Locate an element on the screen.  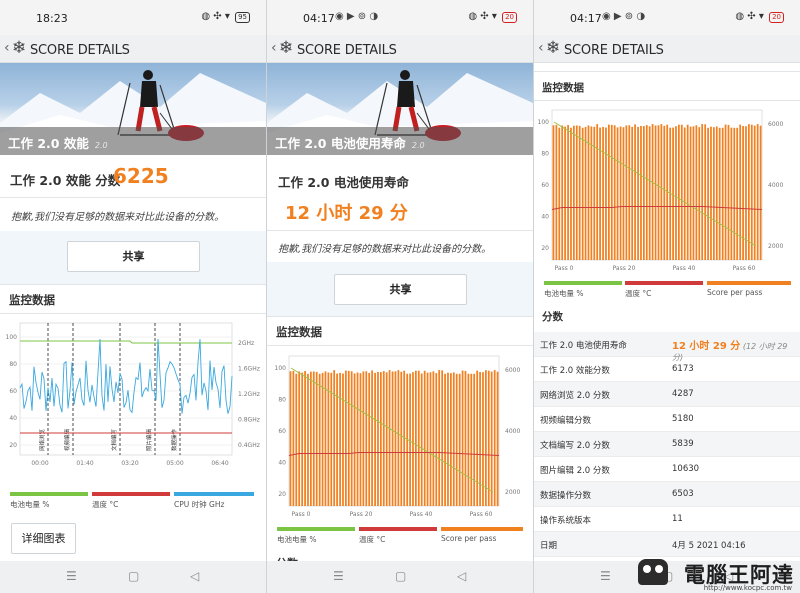
score-value: 10630 is located at coordinates (686, 469).